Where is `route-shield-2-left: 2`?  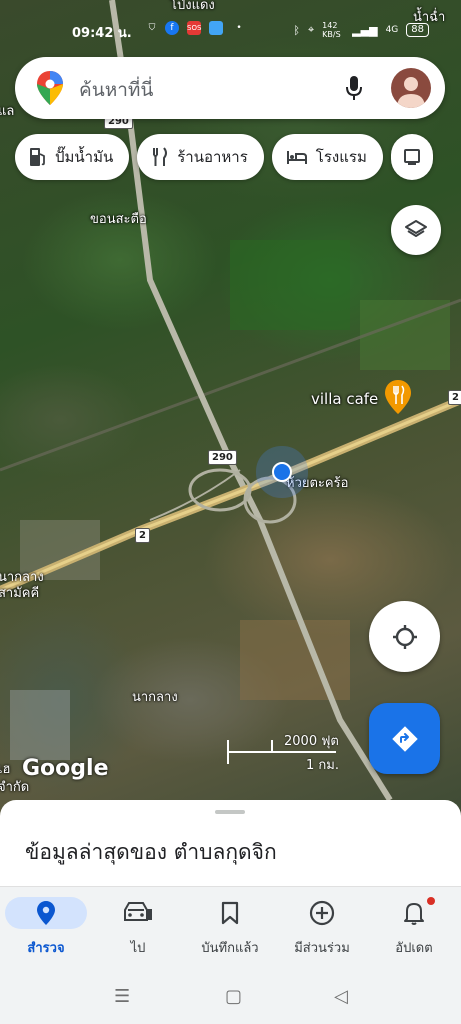 route-shield-2-left: 2 is located at coordinates (142, 535).